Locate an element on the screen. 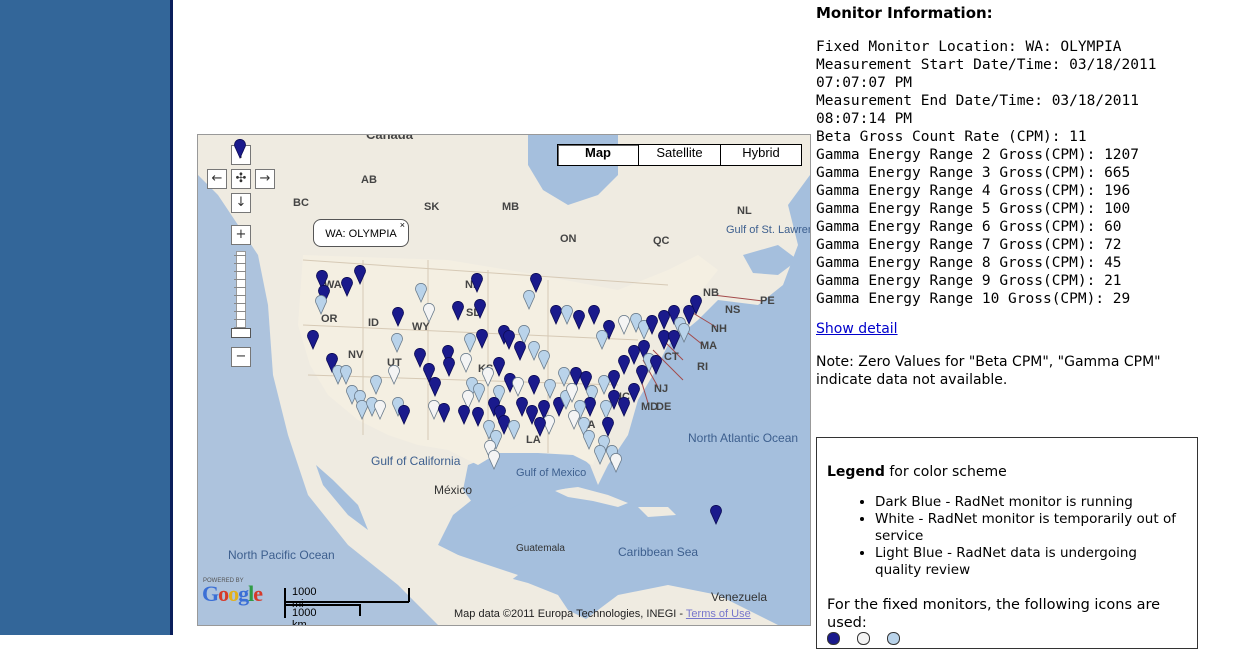  label-guatemala: Guatemala is located at coordinates (540, 548).